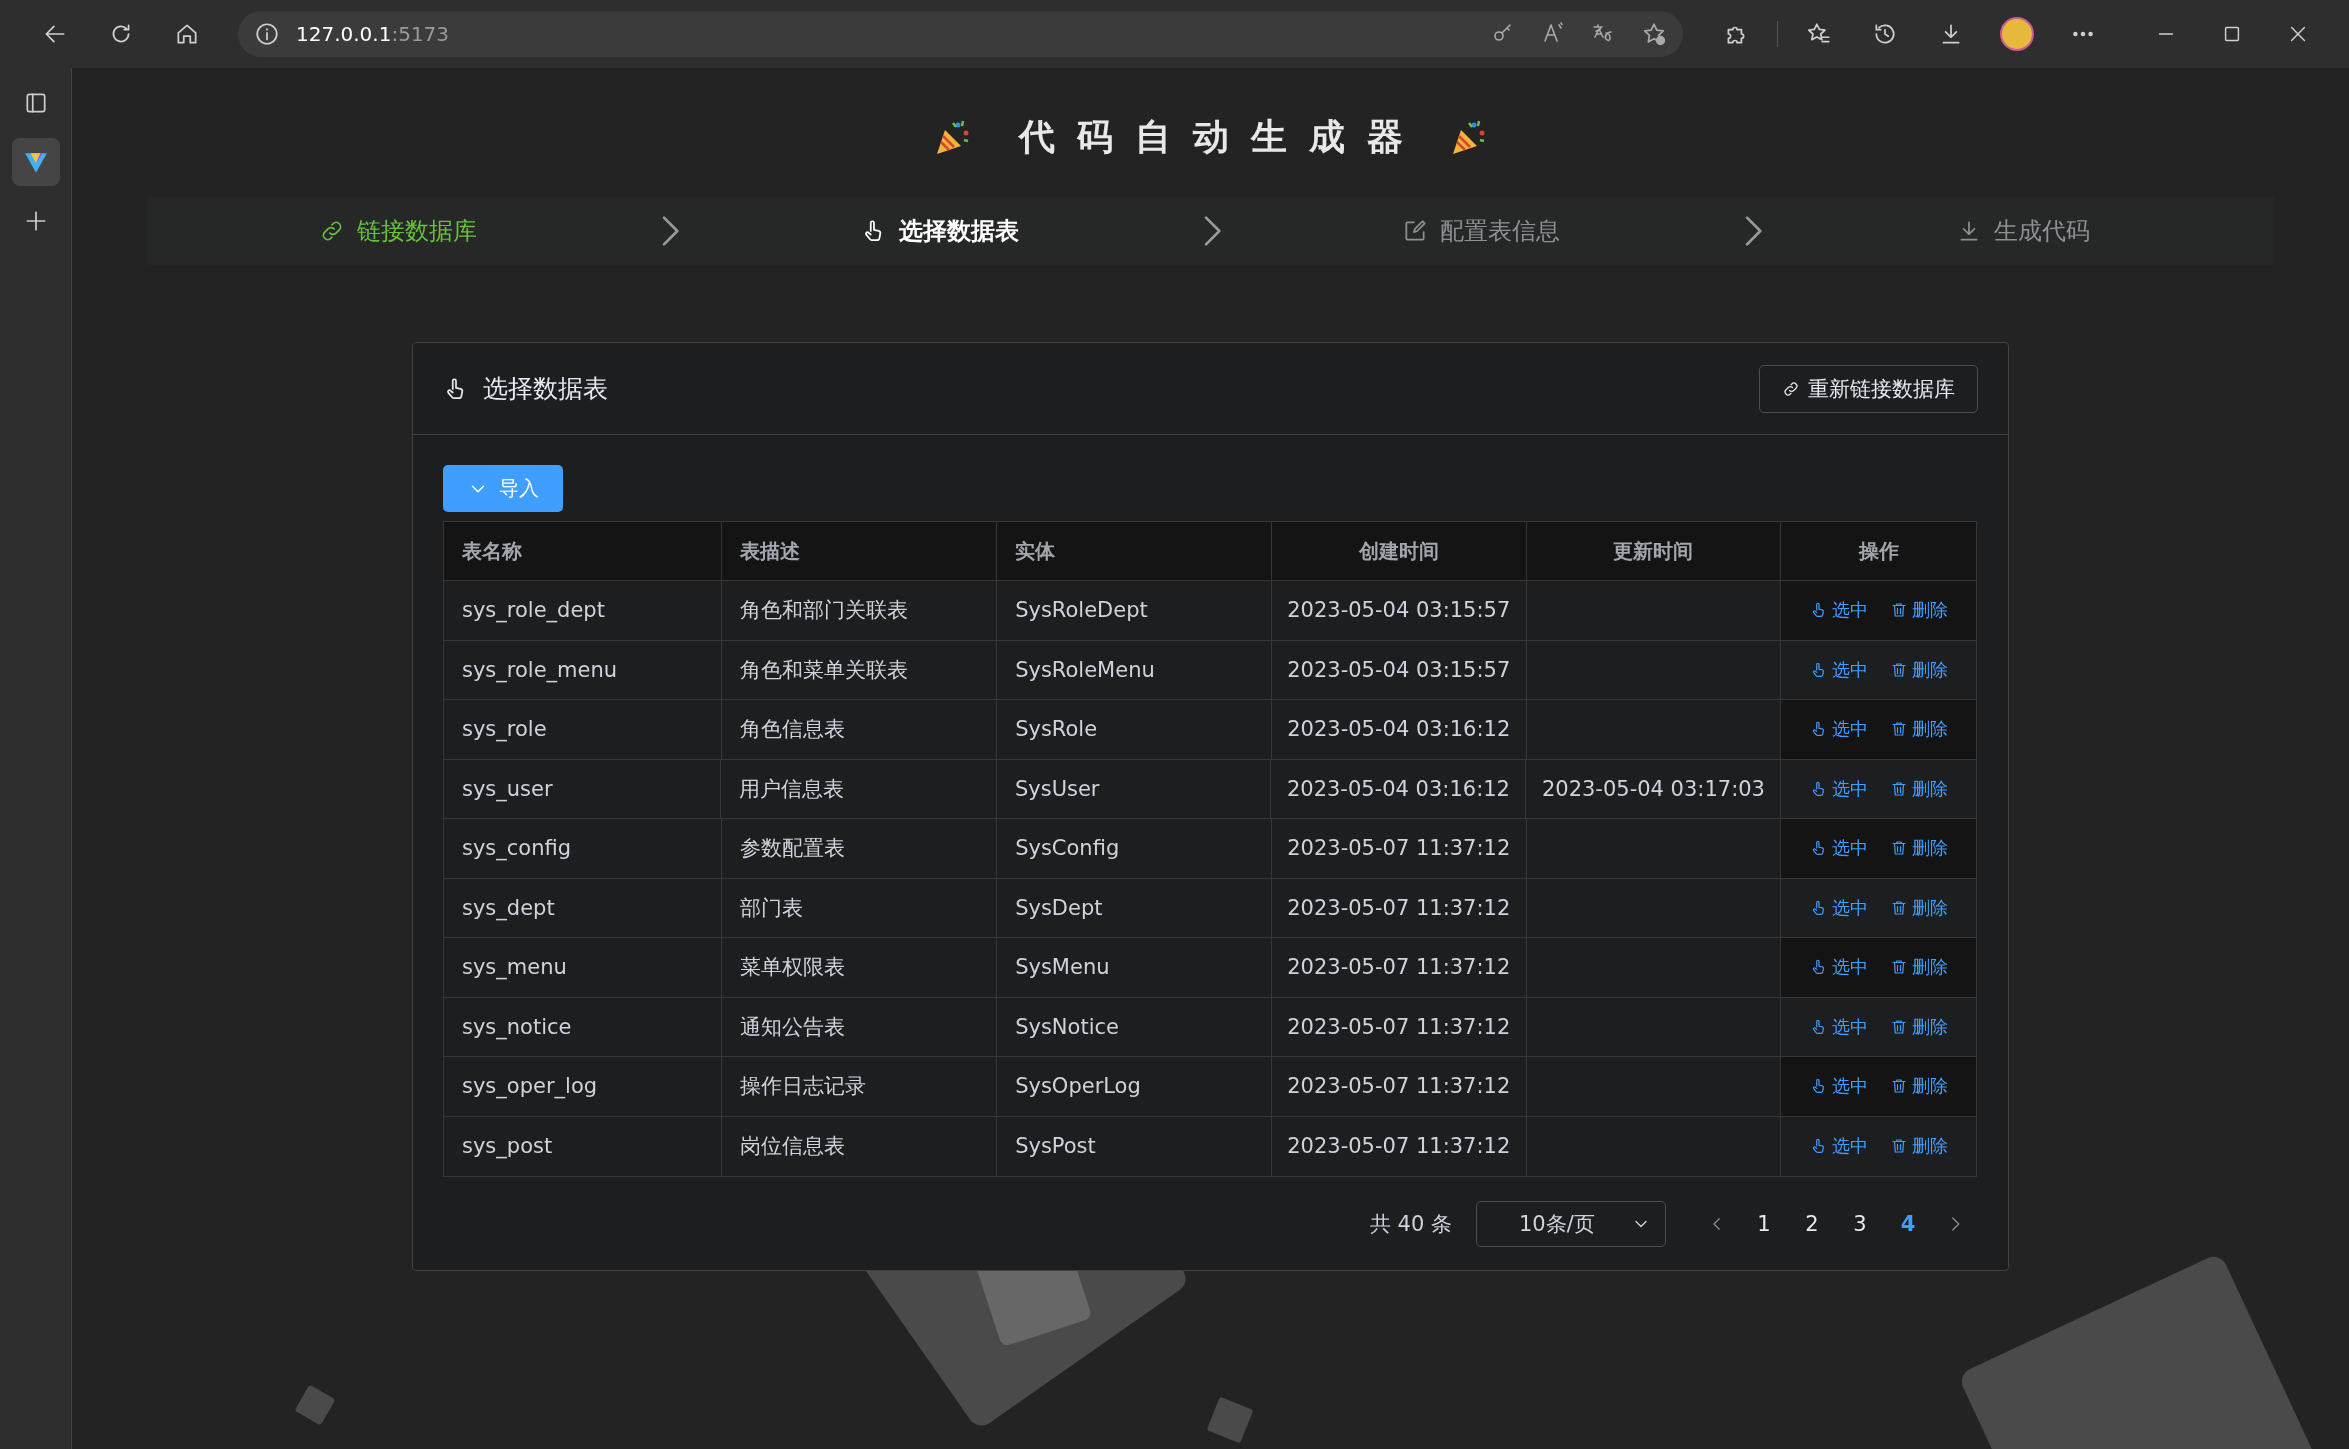 This screenshot has height=1449, width=2349. I want to click on table-cell: SysUser, so click(1057, 788).